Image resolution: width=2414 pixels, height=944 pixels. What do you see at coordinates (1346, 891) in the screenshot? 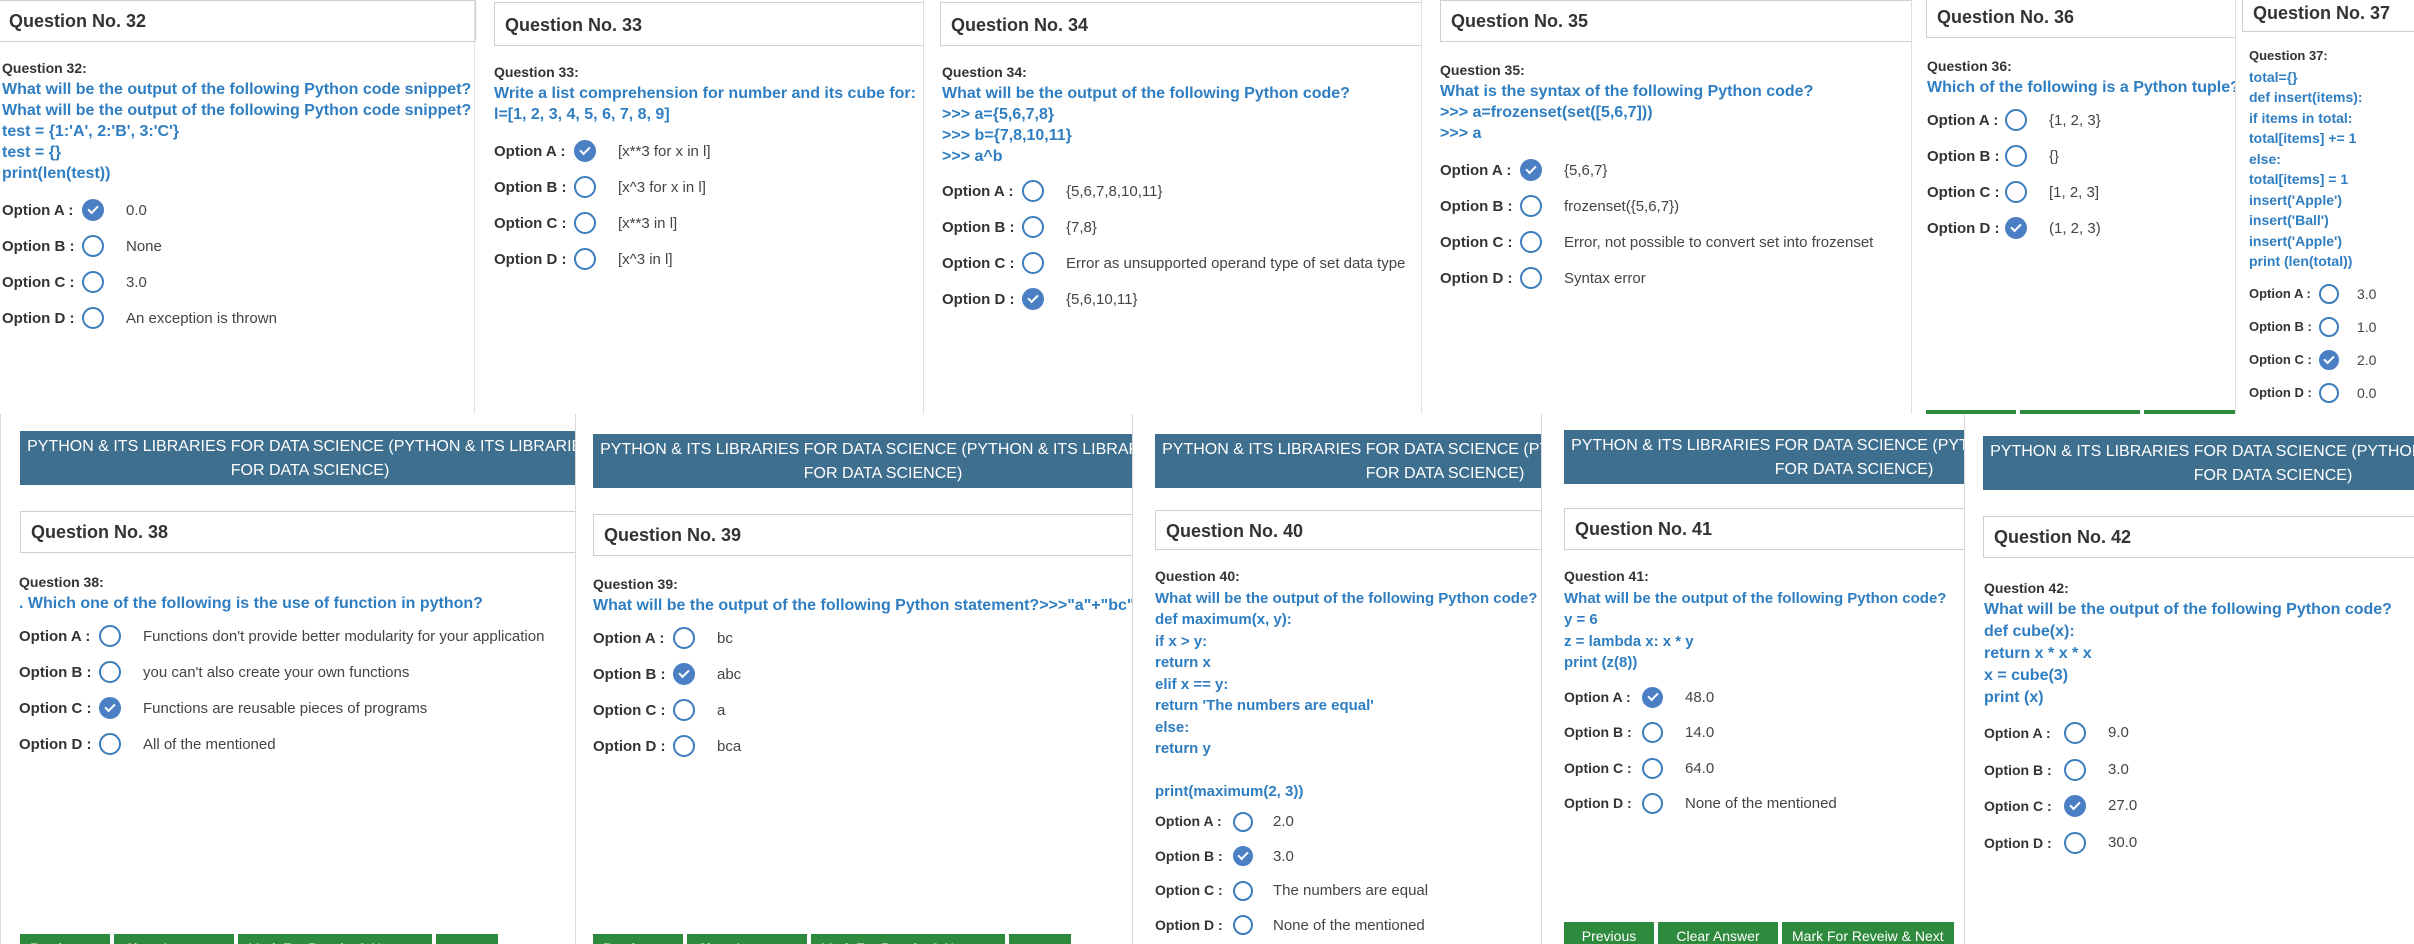
I see `option-c: Option C : The numbers are equal` at bounding box center [1346, 891].